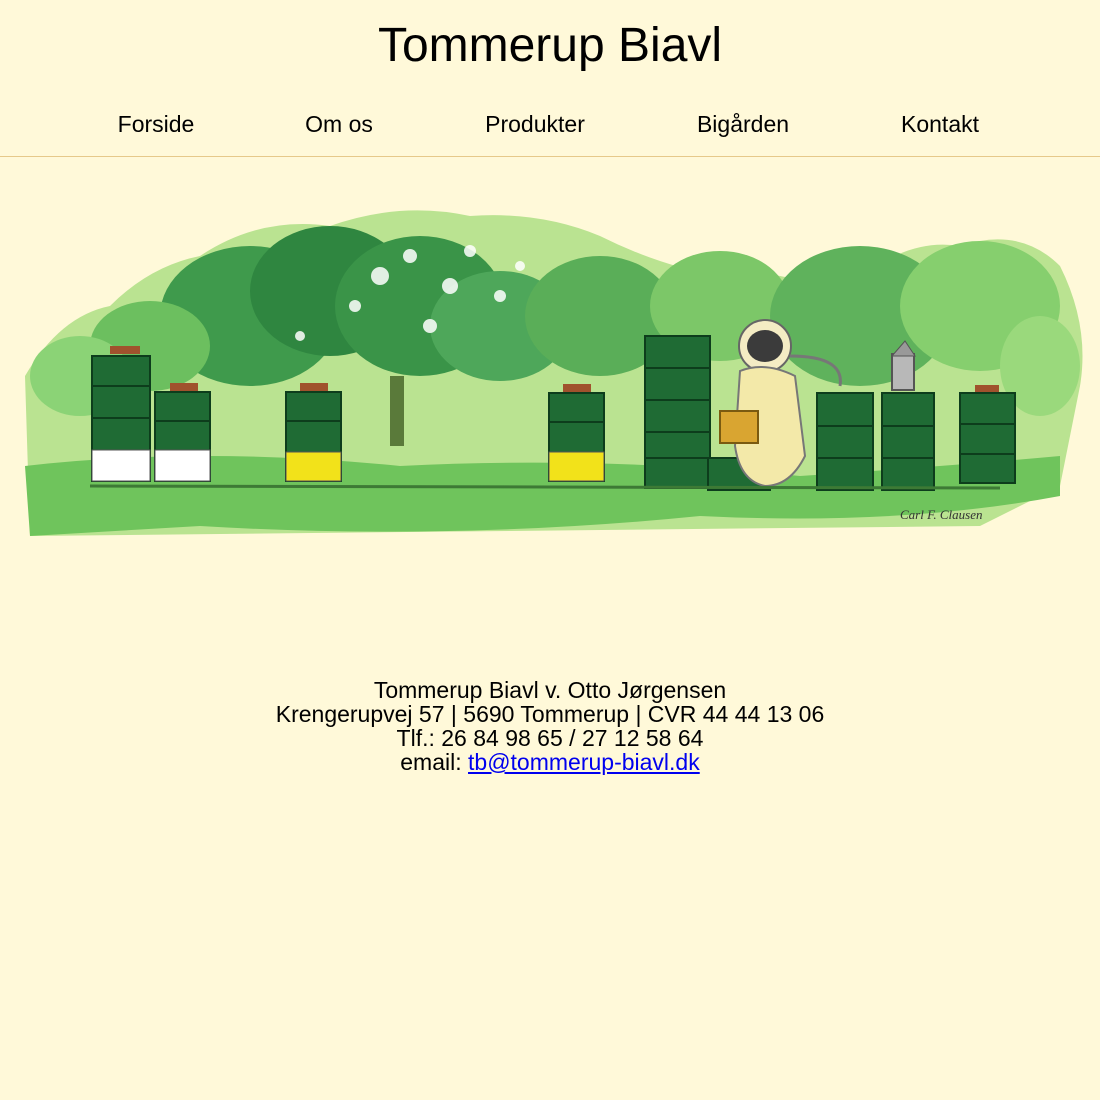 The height and width of the screenshot is (1100, 1100). What do you see at coordinates (941, 514) in the screenshot?
I see `artist-signature: Carl F. Clausen` at bounding box center [941, 514].